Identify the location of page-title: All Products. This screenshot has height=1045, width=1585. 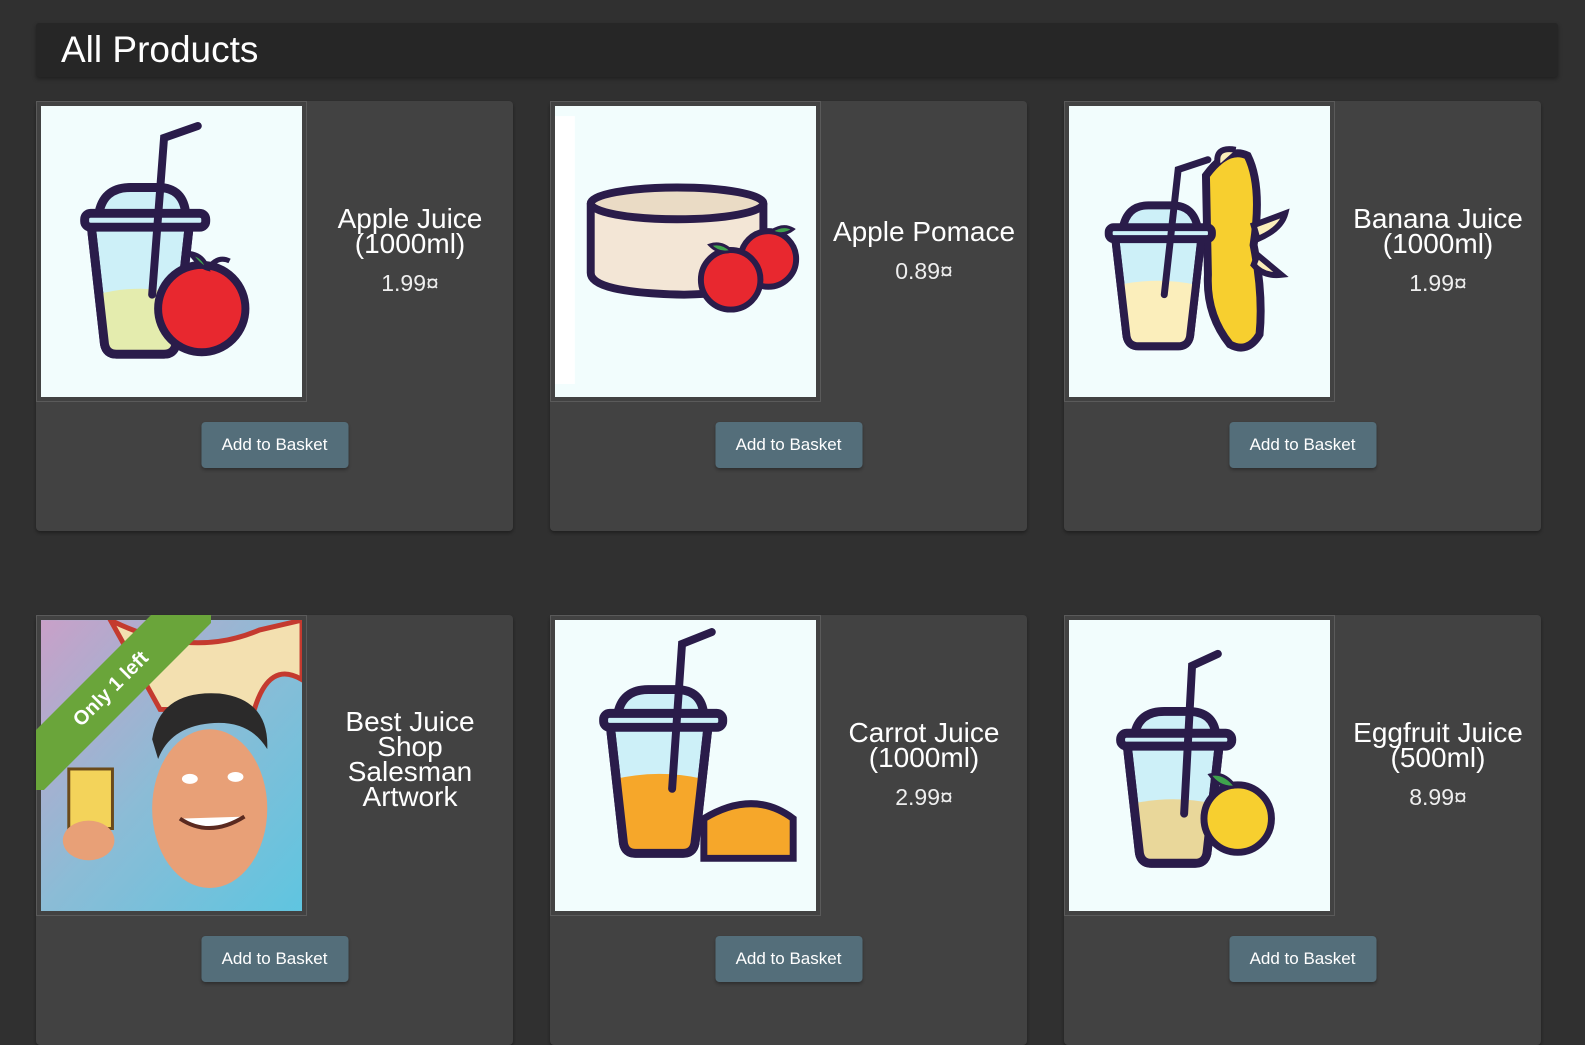
(160, 49).